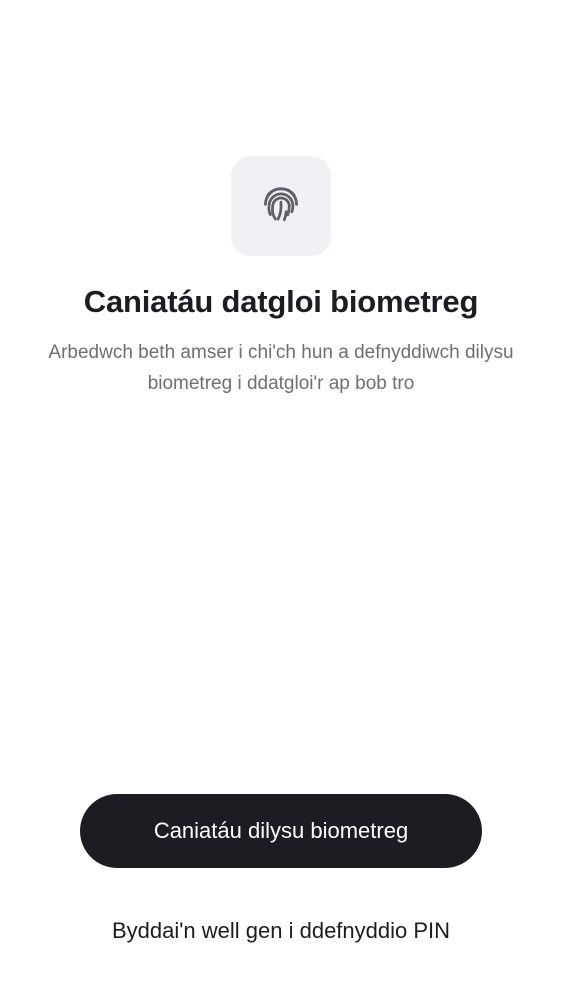 The width and height of the screenshot is (562, 1000). I want to click on use-pin-link: Byddai'n well gen i ddefnyddio PIN, so click(281, 931).